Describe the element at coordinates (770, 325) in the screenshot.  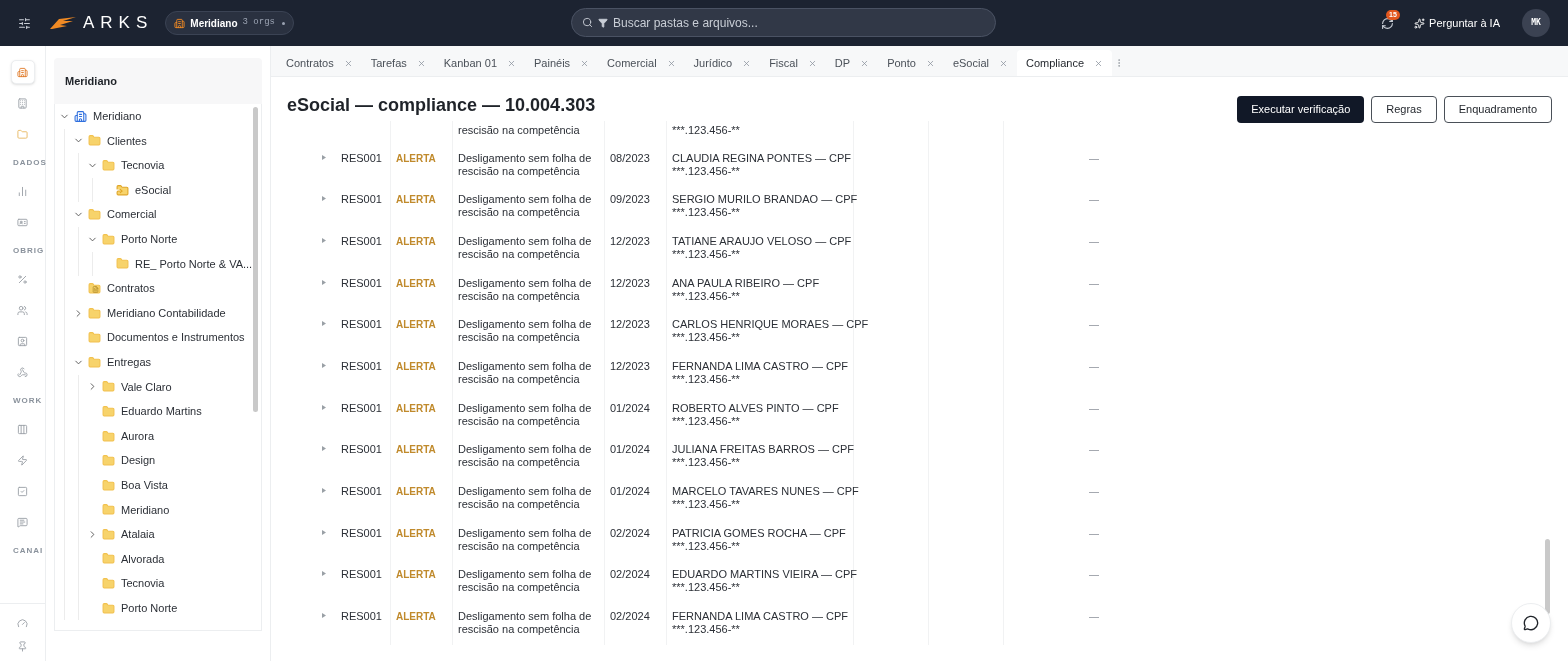
I see `table-cell: CARLOS HENRIQUE MORAES — CPF` at that location.